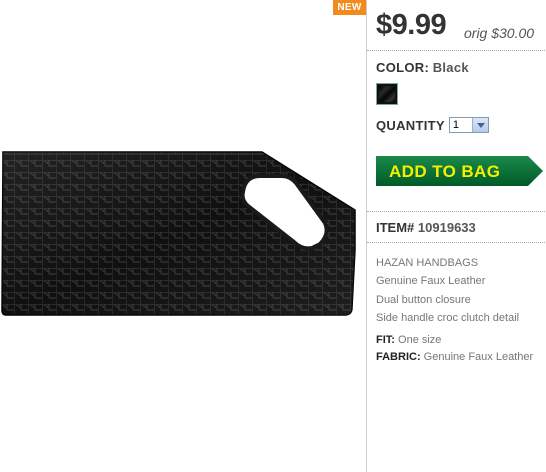  I want to click on item-number-row: ITEM# 10919633, so click(456, 227).